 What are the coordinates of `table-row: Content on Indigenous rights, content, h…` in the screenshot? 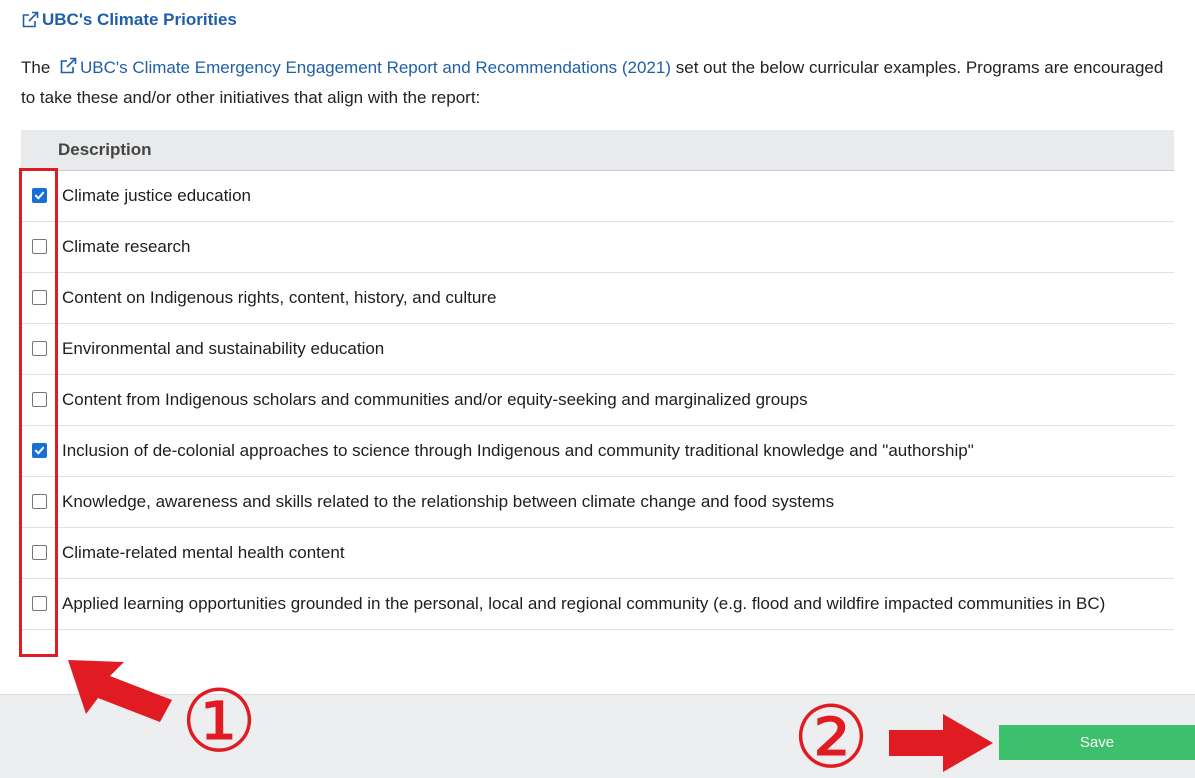 It's located at (597, 298).